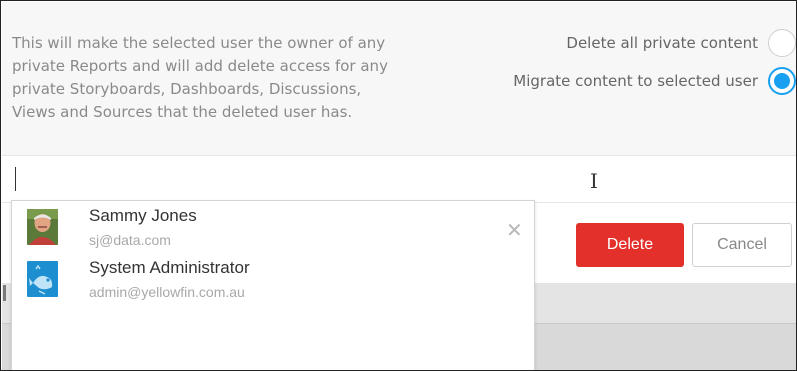 This screenshot has width=797, height=371. What do you see at coordinates (130, 240) in the screenshot?
I see `user-email: sj@data.com` at bounding box center [130, 240].